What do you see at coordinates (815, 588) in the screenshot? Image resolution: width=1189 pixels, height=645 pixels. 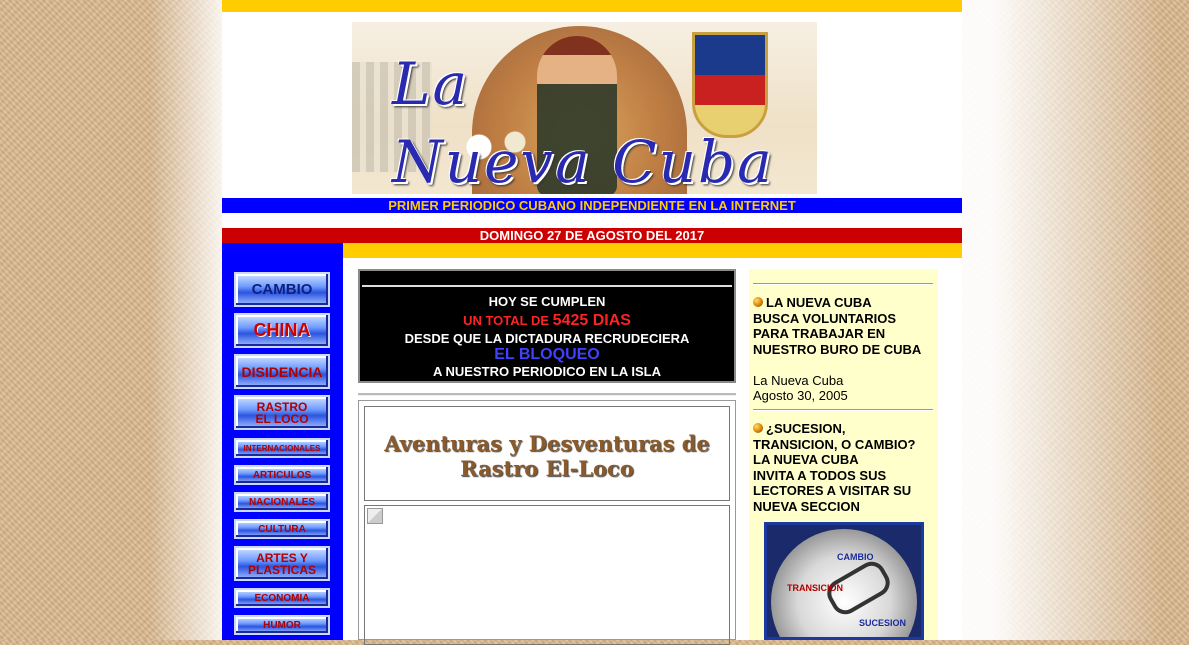 I see `promo-label-transicion: TRANSICION` at bounding box center [815, 588].